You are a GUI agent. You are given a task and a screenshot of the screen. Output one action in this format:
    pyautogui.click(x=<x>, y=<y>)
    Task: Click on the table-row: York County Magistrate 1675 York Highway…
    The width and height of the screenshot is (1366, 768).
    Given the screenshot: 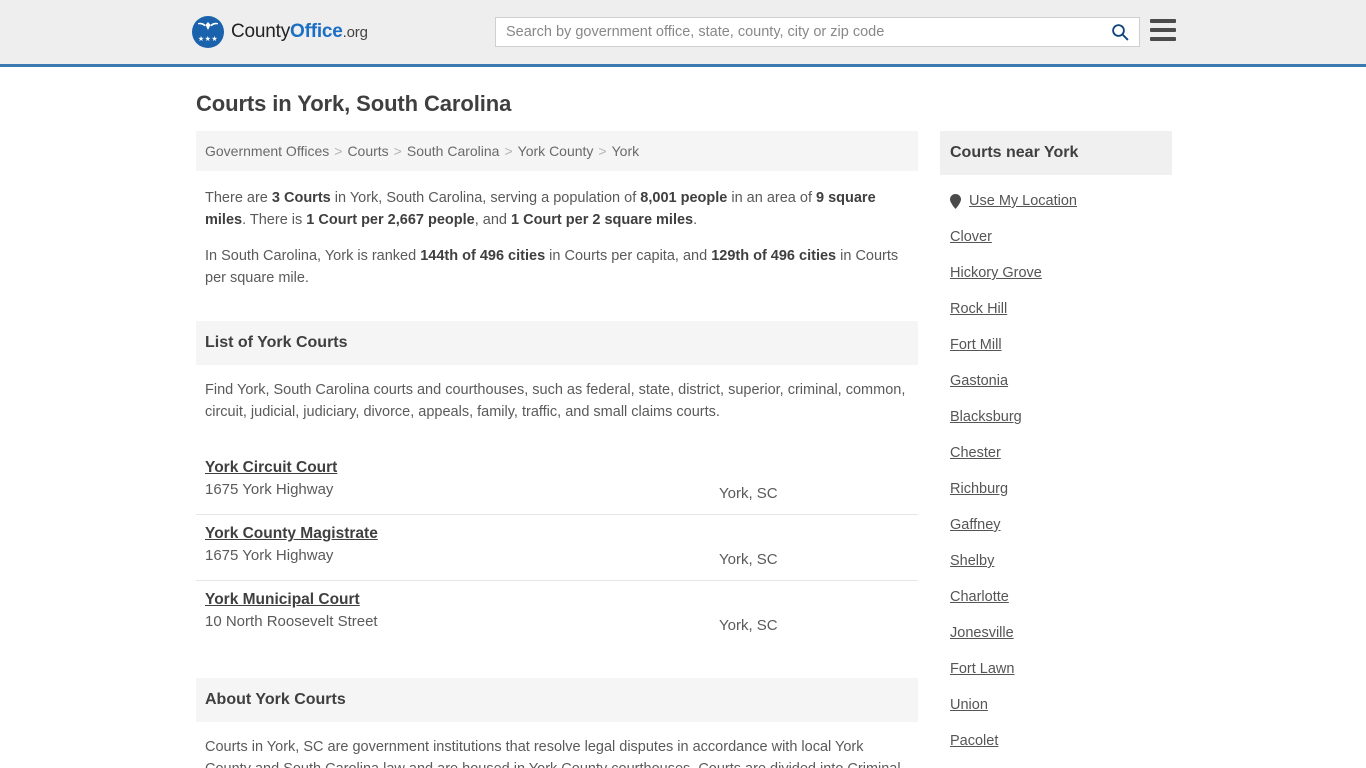 What is the action you would take?
    pyautogui.click(x=557, y=548)
    